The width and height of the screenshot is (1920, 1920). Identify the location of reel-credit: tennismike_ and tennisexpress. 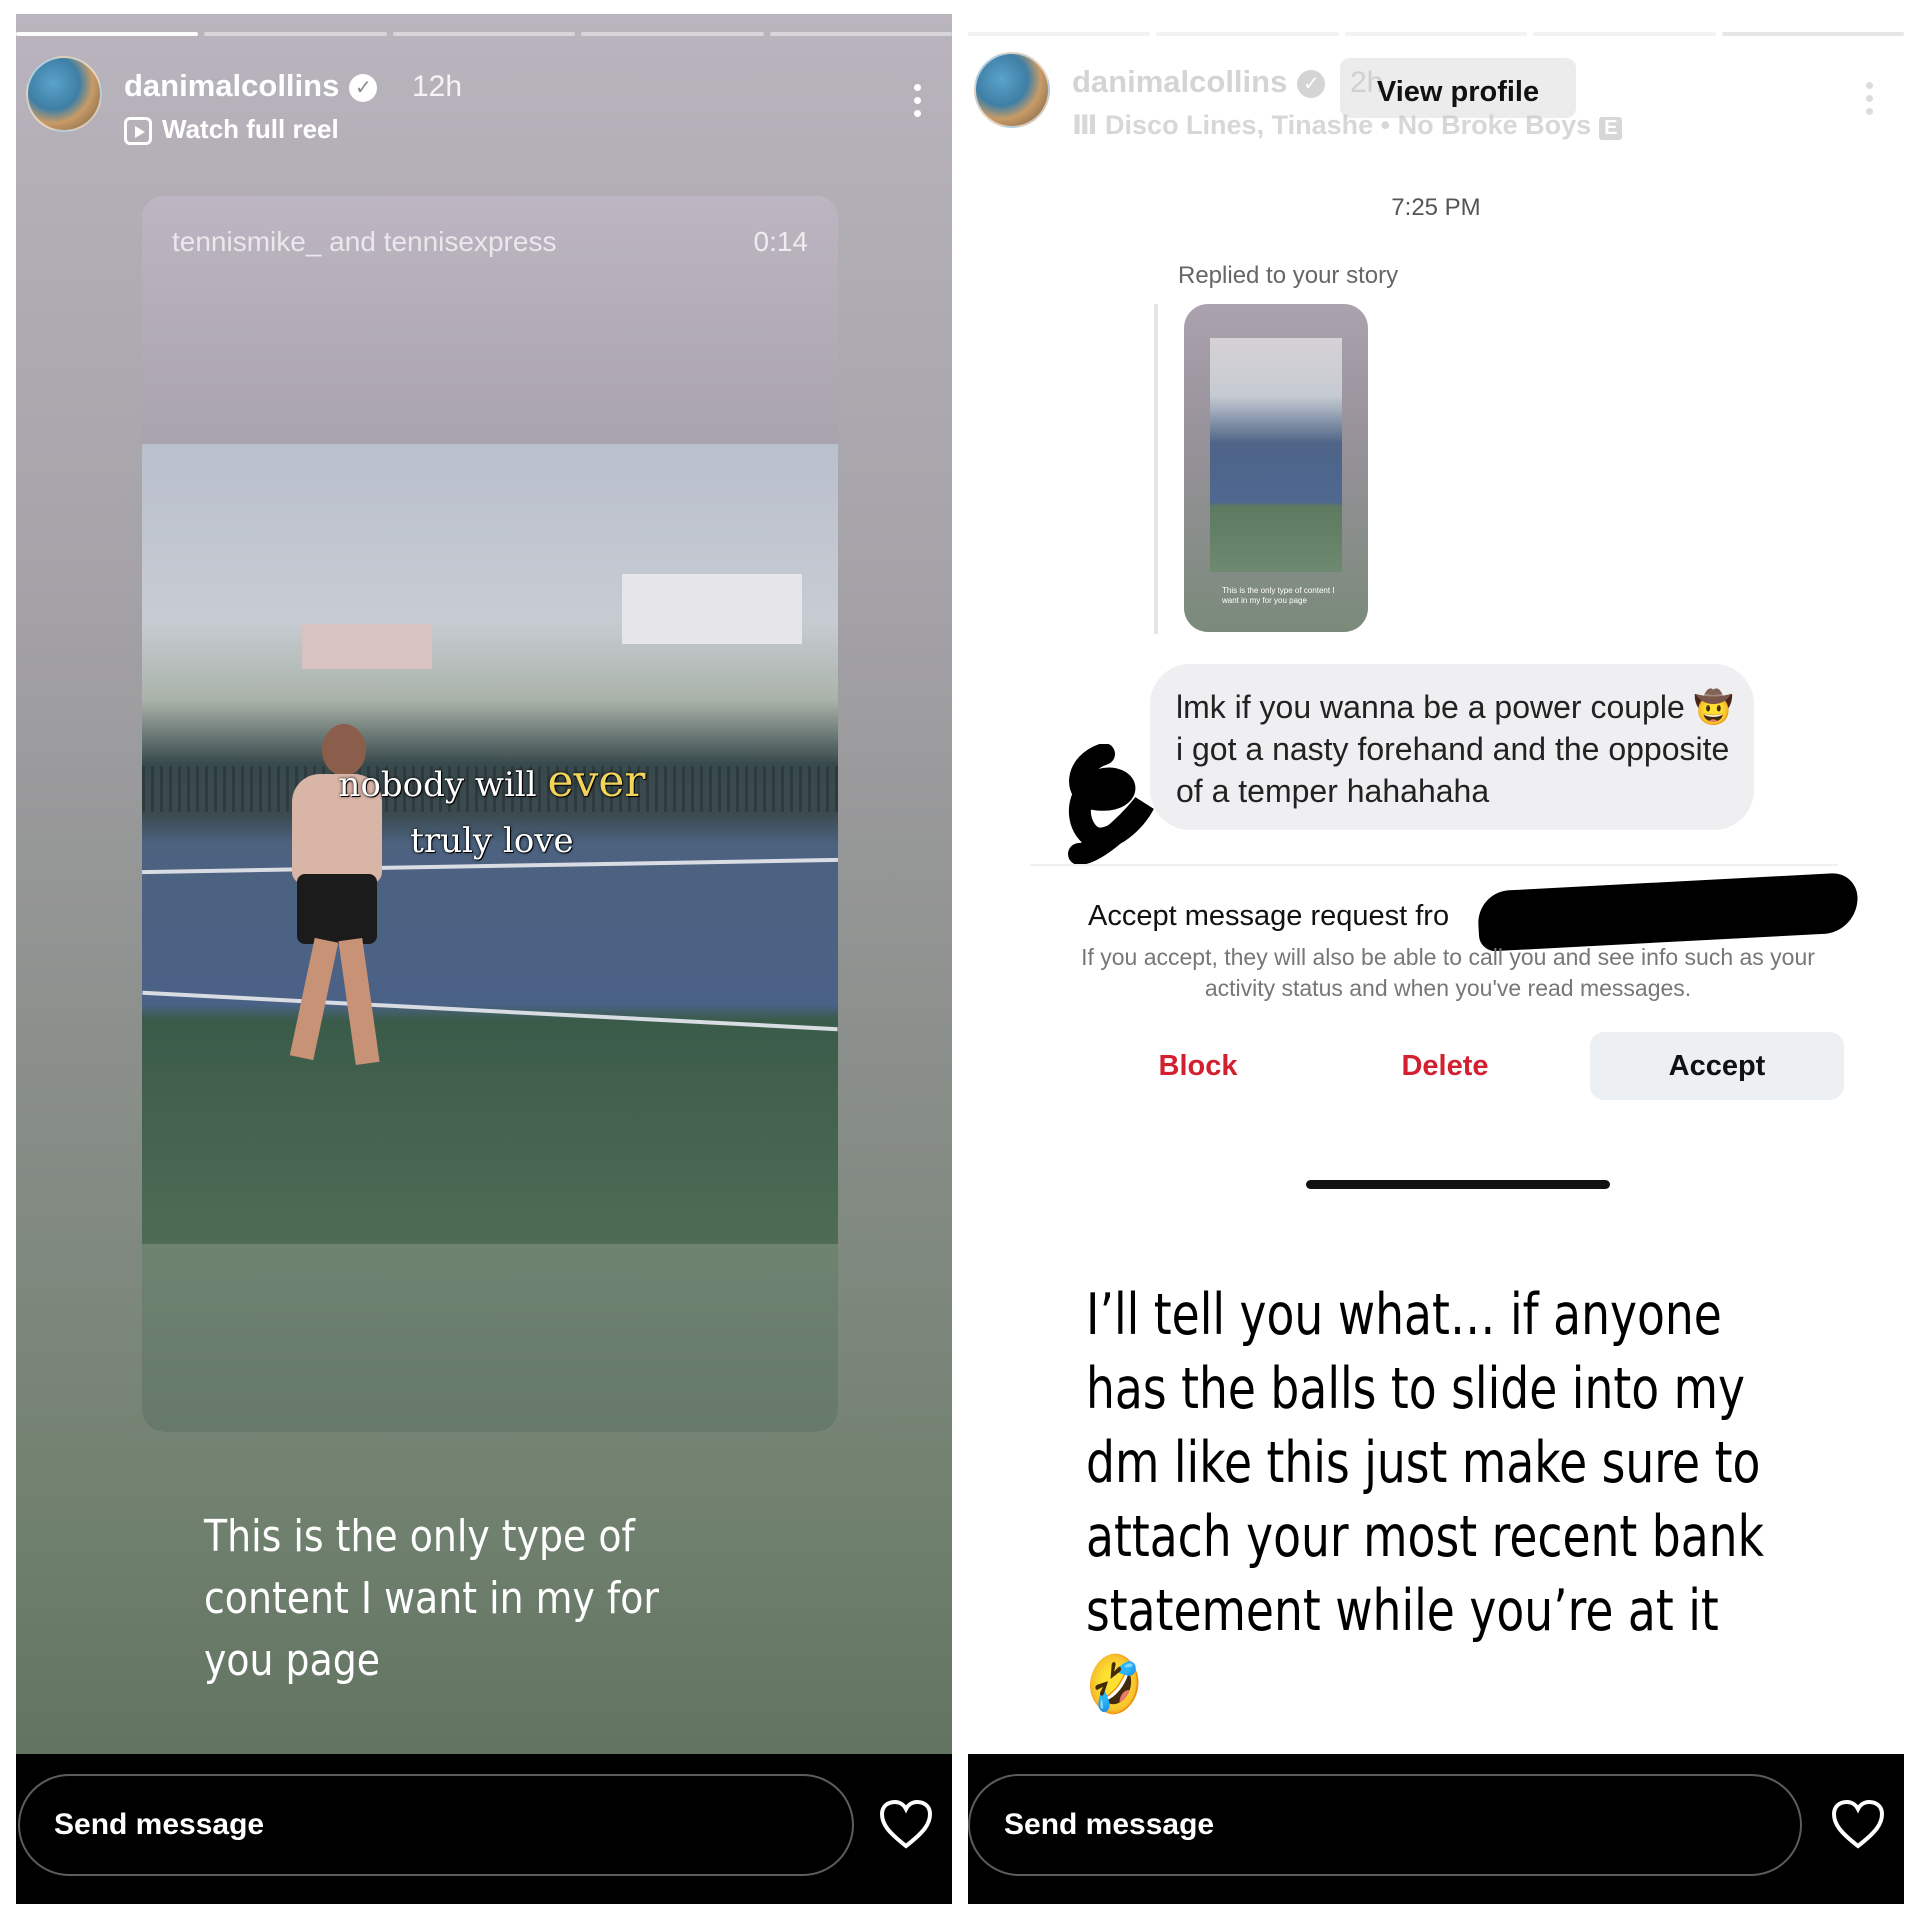
(364, 241).